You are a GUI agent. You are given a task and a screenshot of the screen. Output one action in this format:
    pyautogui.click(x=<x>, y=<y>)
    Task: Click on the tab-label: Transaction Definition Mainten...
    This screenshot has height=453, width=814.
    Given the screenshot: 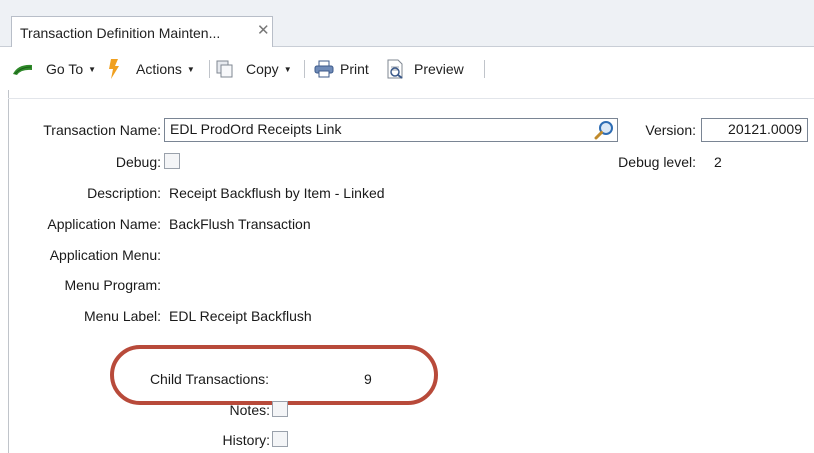 What is the action you would take?
    pyautogui.click(x=120, y=33)
    